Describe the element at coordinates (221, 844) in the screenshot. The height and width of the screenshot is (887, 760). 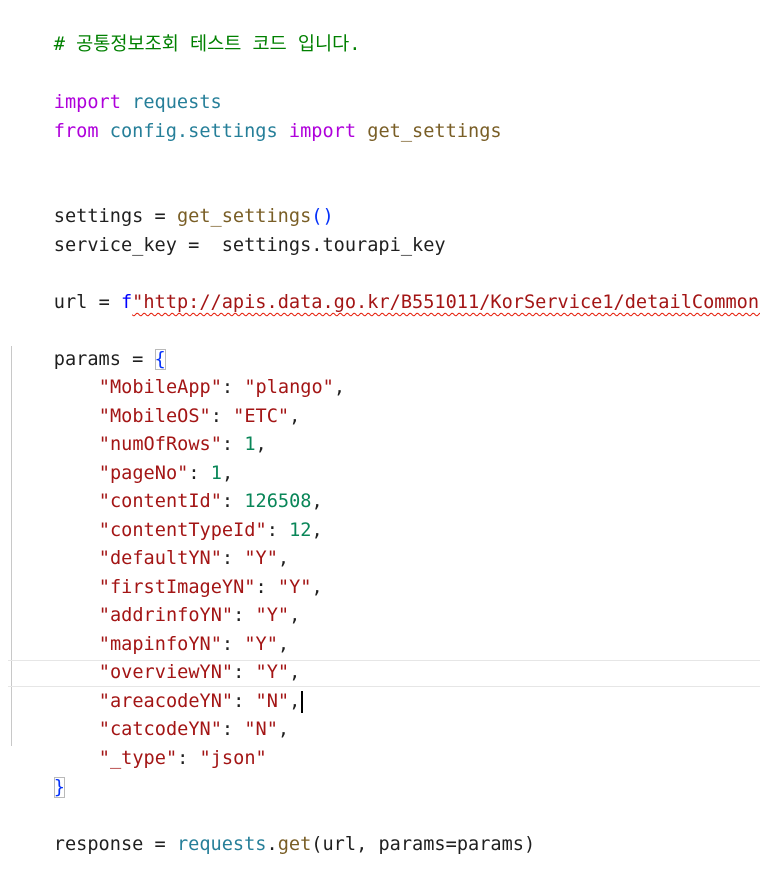
I see `module-requests: requests` at that location.